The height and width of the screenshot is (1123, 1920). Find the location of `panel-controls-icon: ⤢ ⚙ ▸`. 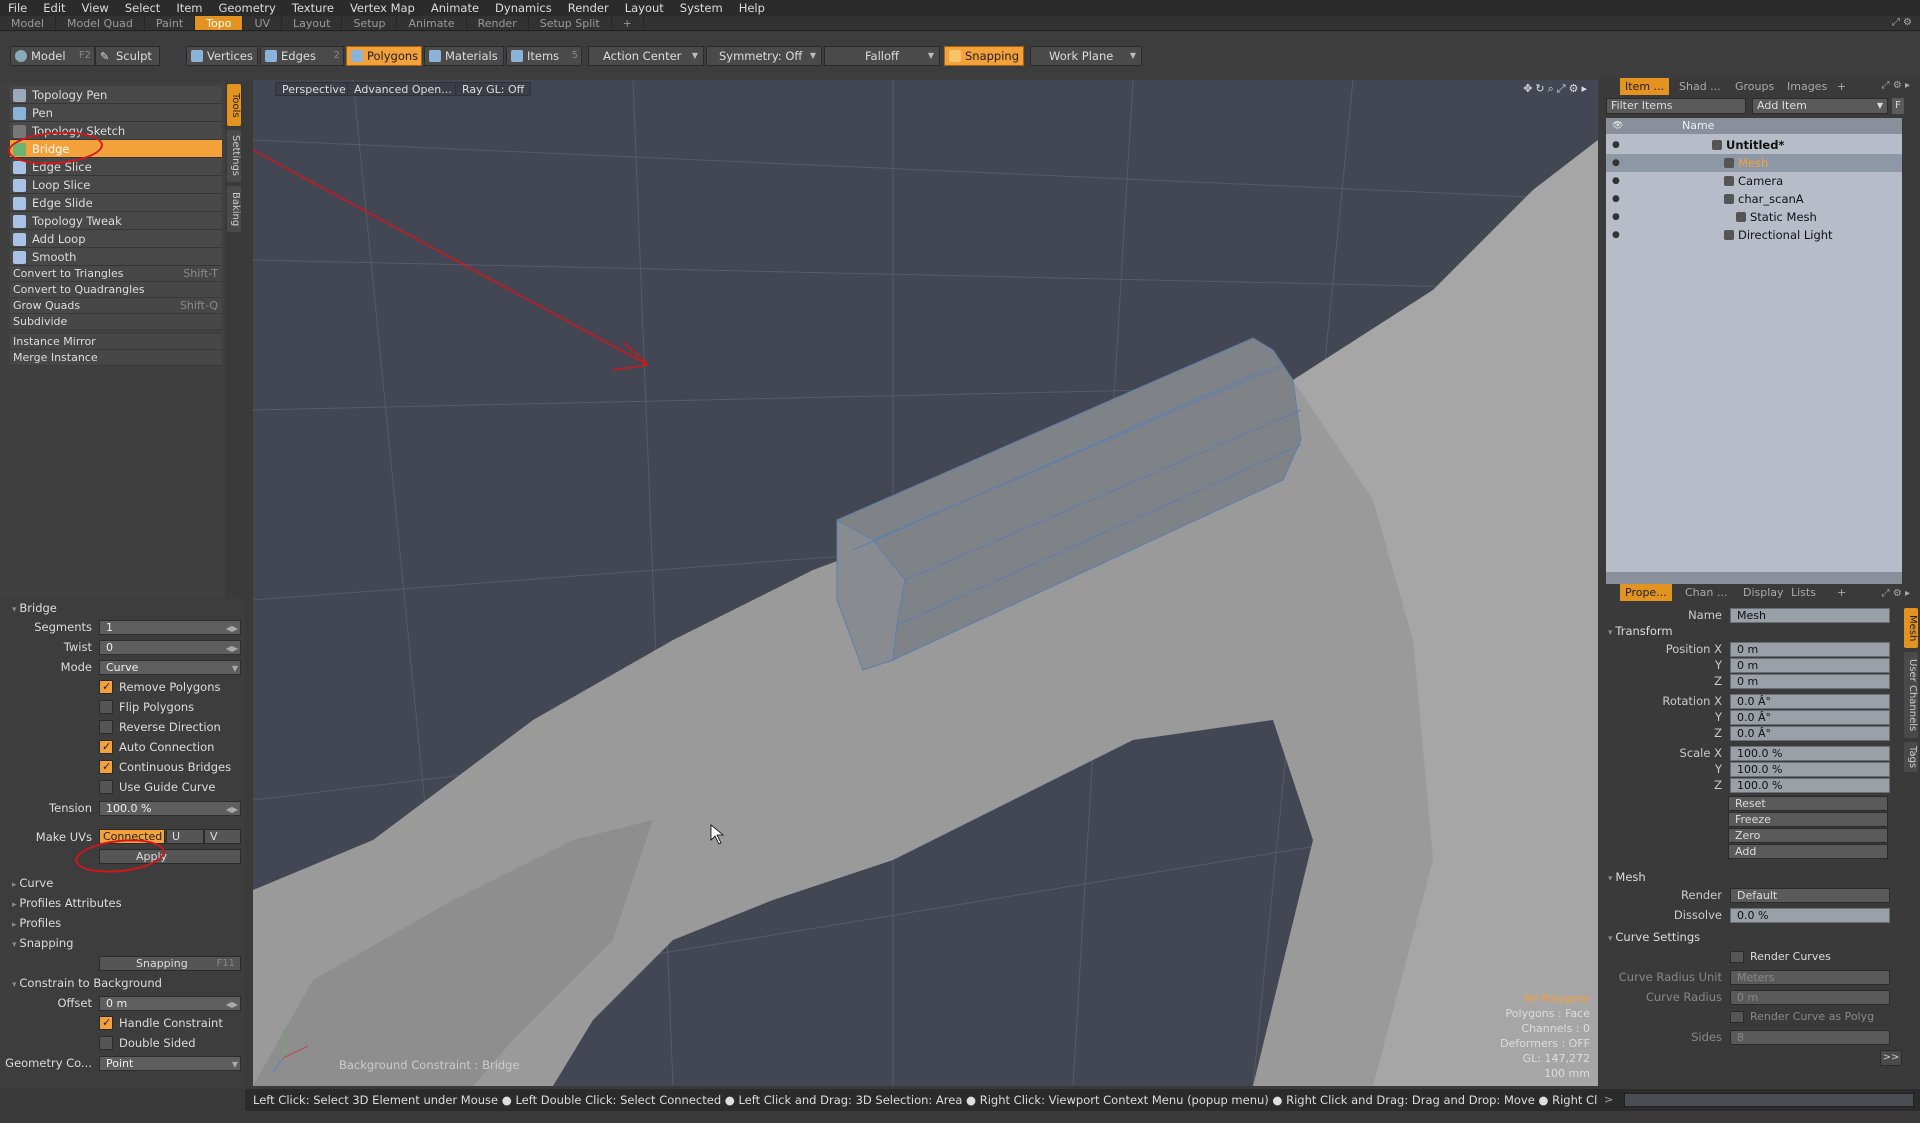

panel-controls-icon: ⤢ ⚙ ▸ is located at coordinates (1896, 593).